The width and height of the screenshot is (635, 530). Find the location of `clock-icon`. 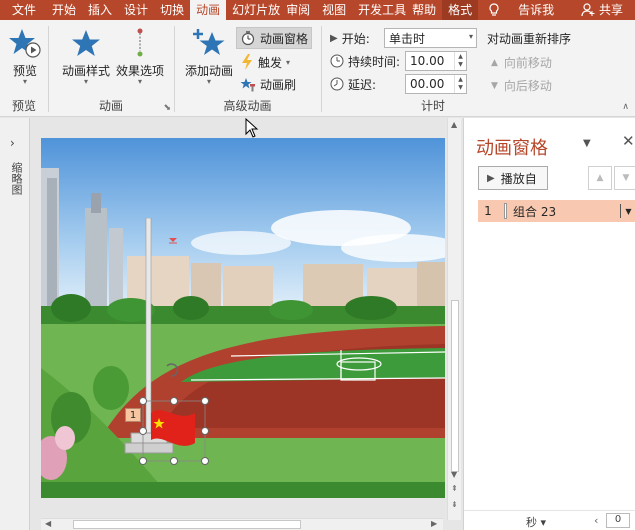

clock-icon is located at coordinates (337, 61).